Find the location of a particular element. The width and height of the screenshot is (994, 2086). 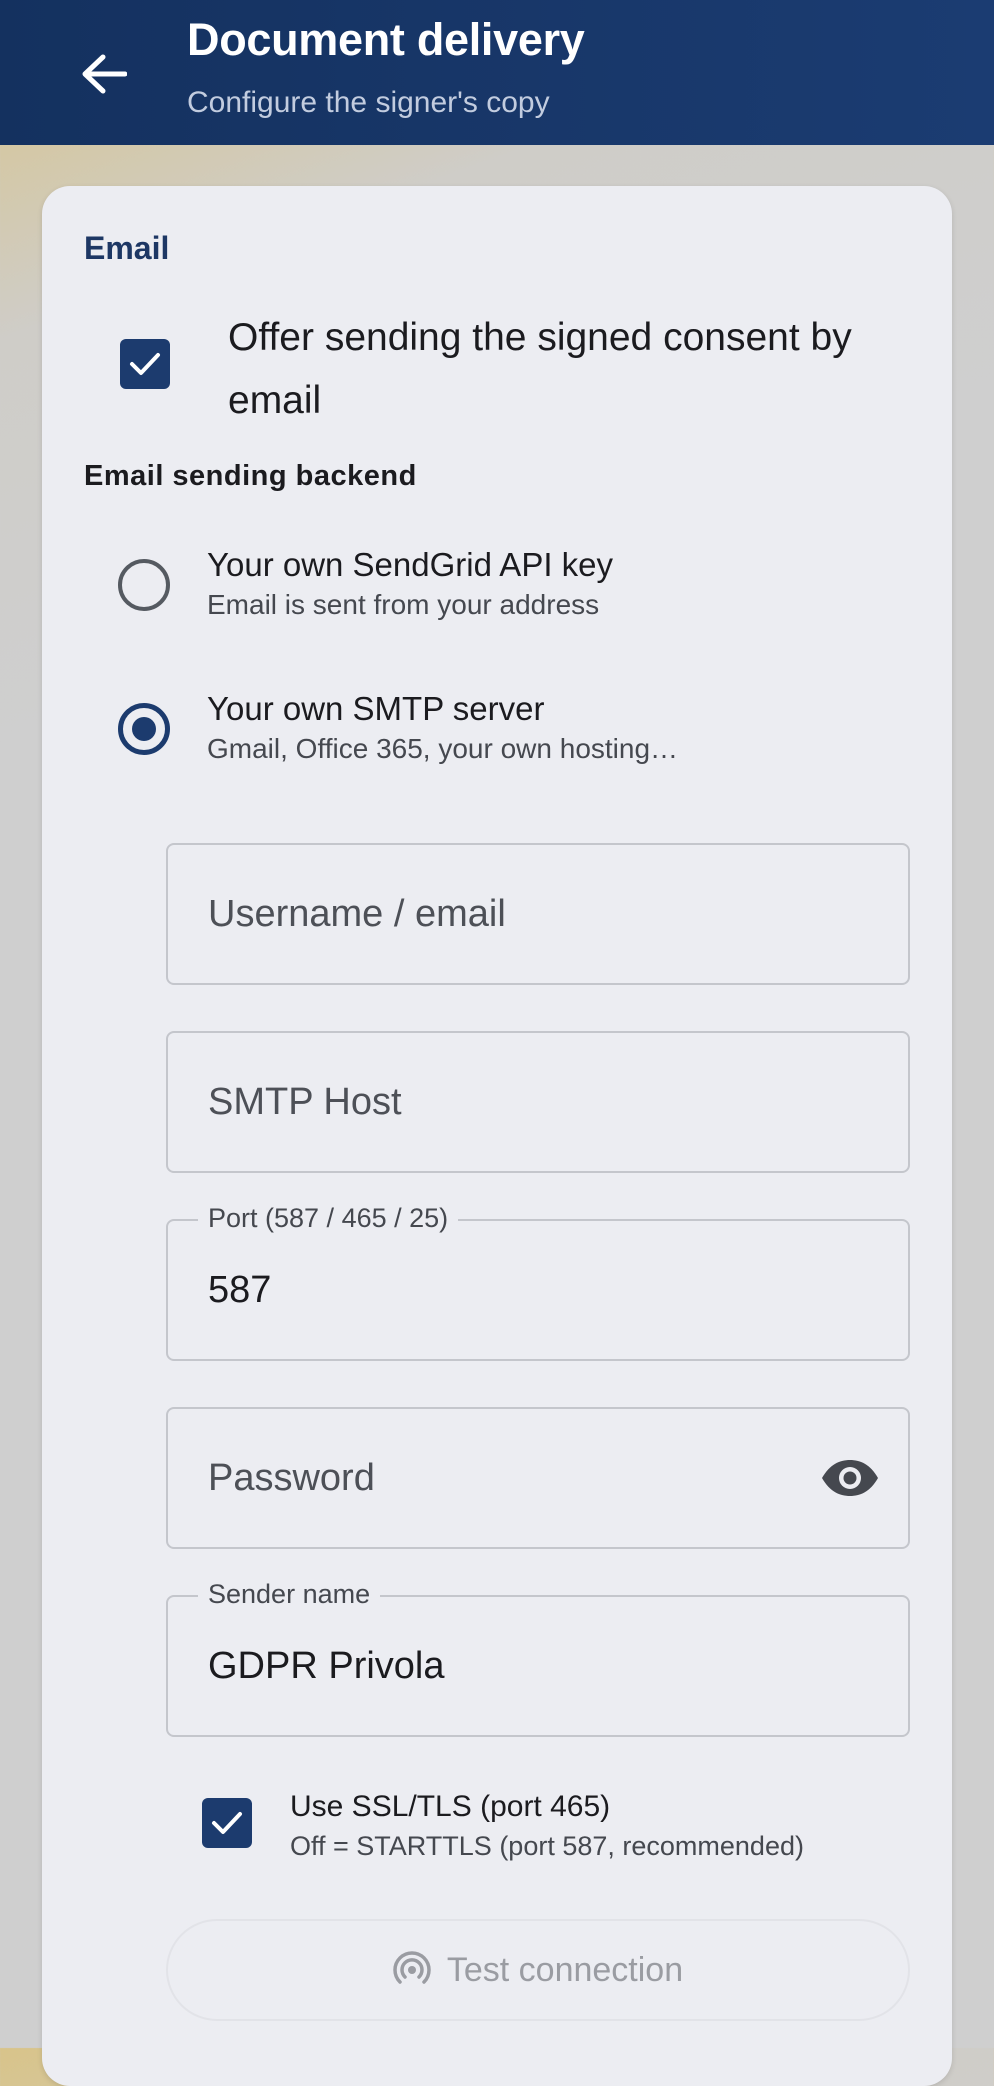

ssl-tls-checkbox is located at coordinates (227, 1823).